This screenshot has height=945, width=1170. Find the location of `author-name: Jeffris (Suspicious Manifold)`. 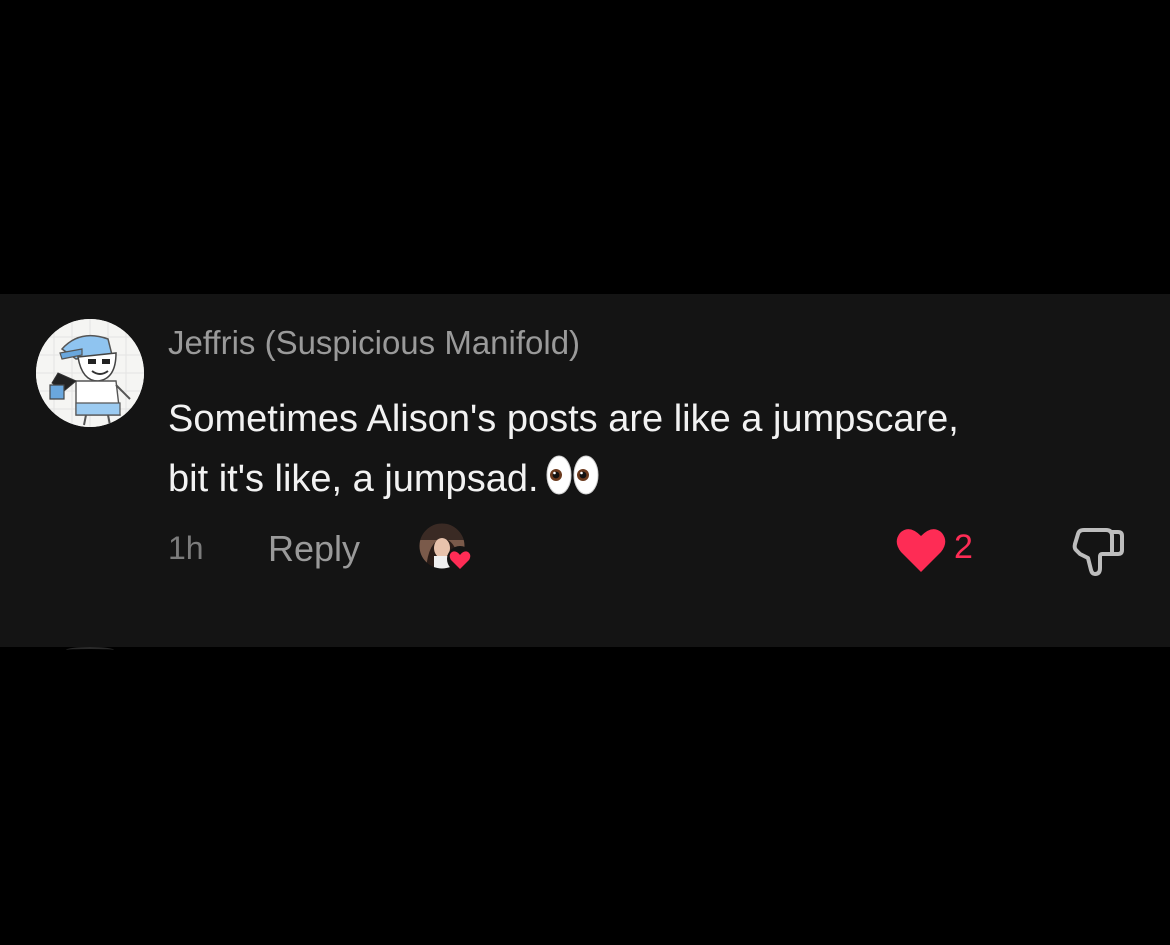

author-name: Jeffris (Suspicious Manifold) is located at coordinates (374, 343).